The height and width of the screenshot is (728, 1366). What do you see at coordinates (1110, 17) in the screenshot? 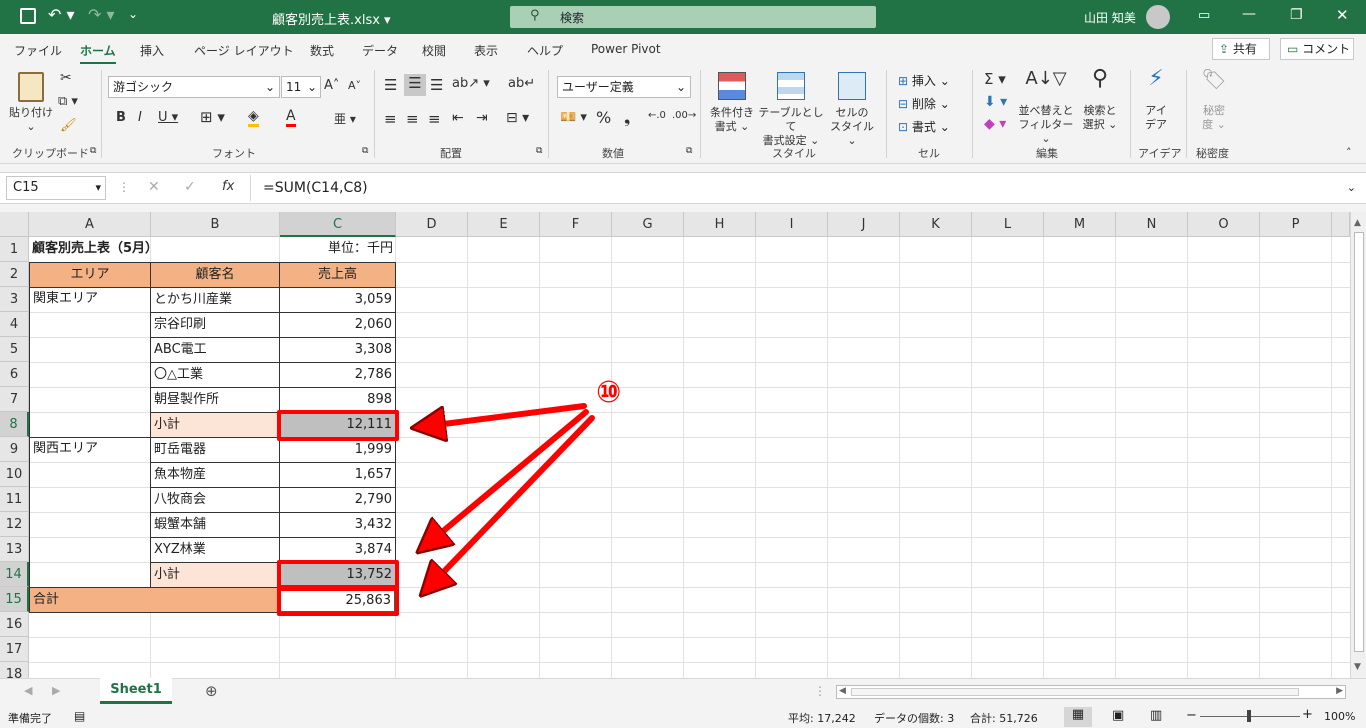
I see `user-name: 山田 知美` at bounding box center [1110, 17].